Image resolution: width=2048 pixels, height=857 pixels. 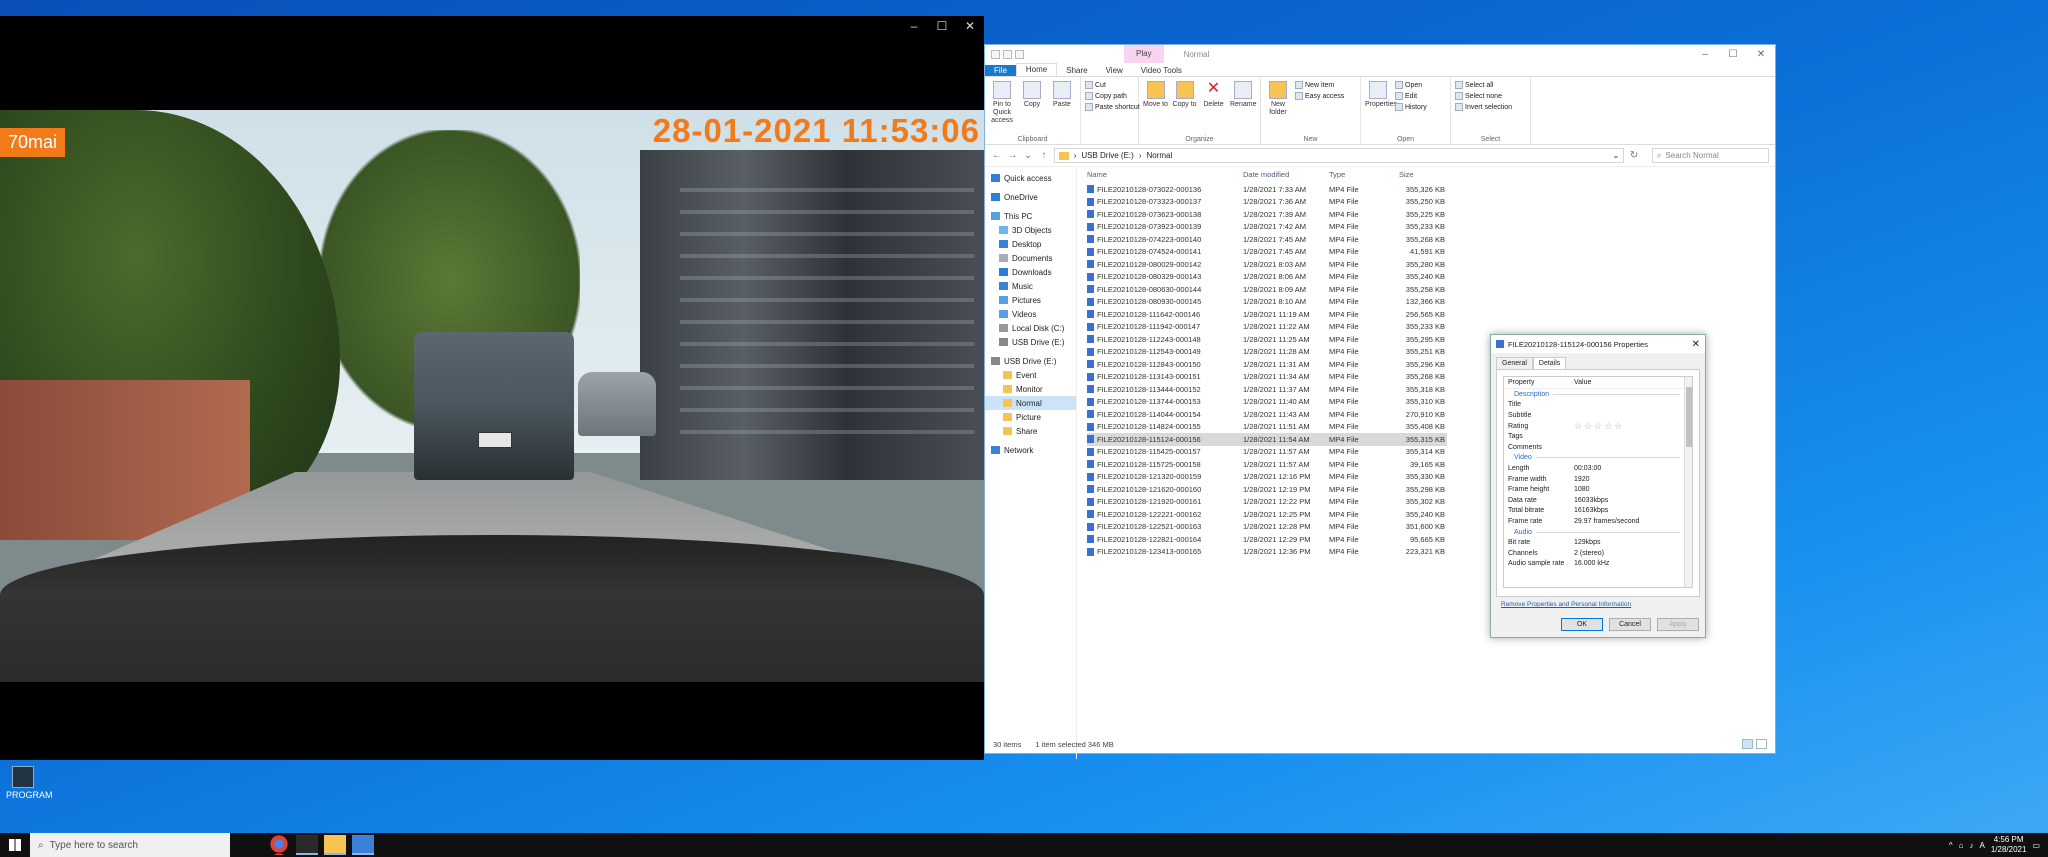 What do you see at coordinates (1598, 500) in the screenshot?
I see `property-row: Data rate 16033kbps` at bounding box center [1598, 500].